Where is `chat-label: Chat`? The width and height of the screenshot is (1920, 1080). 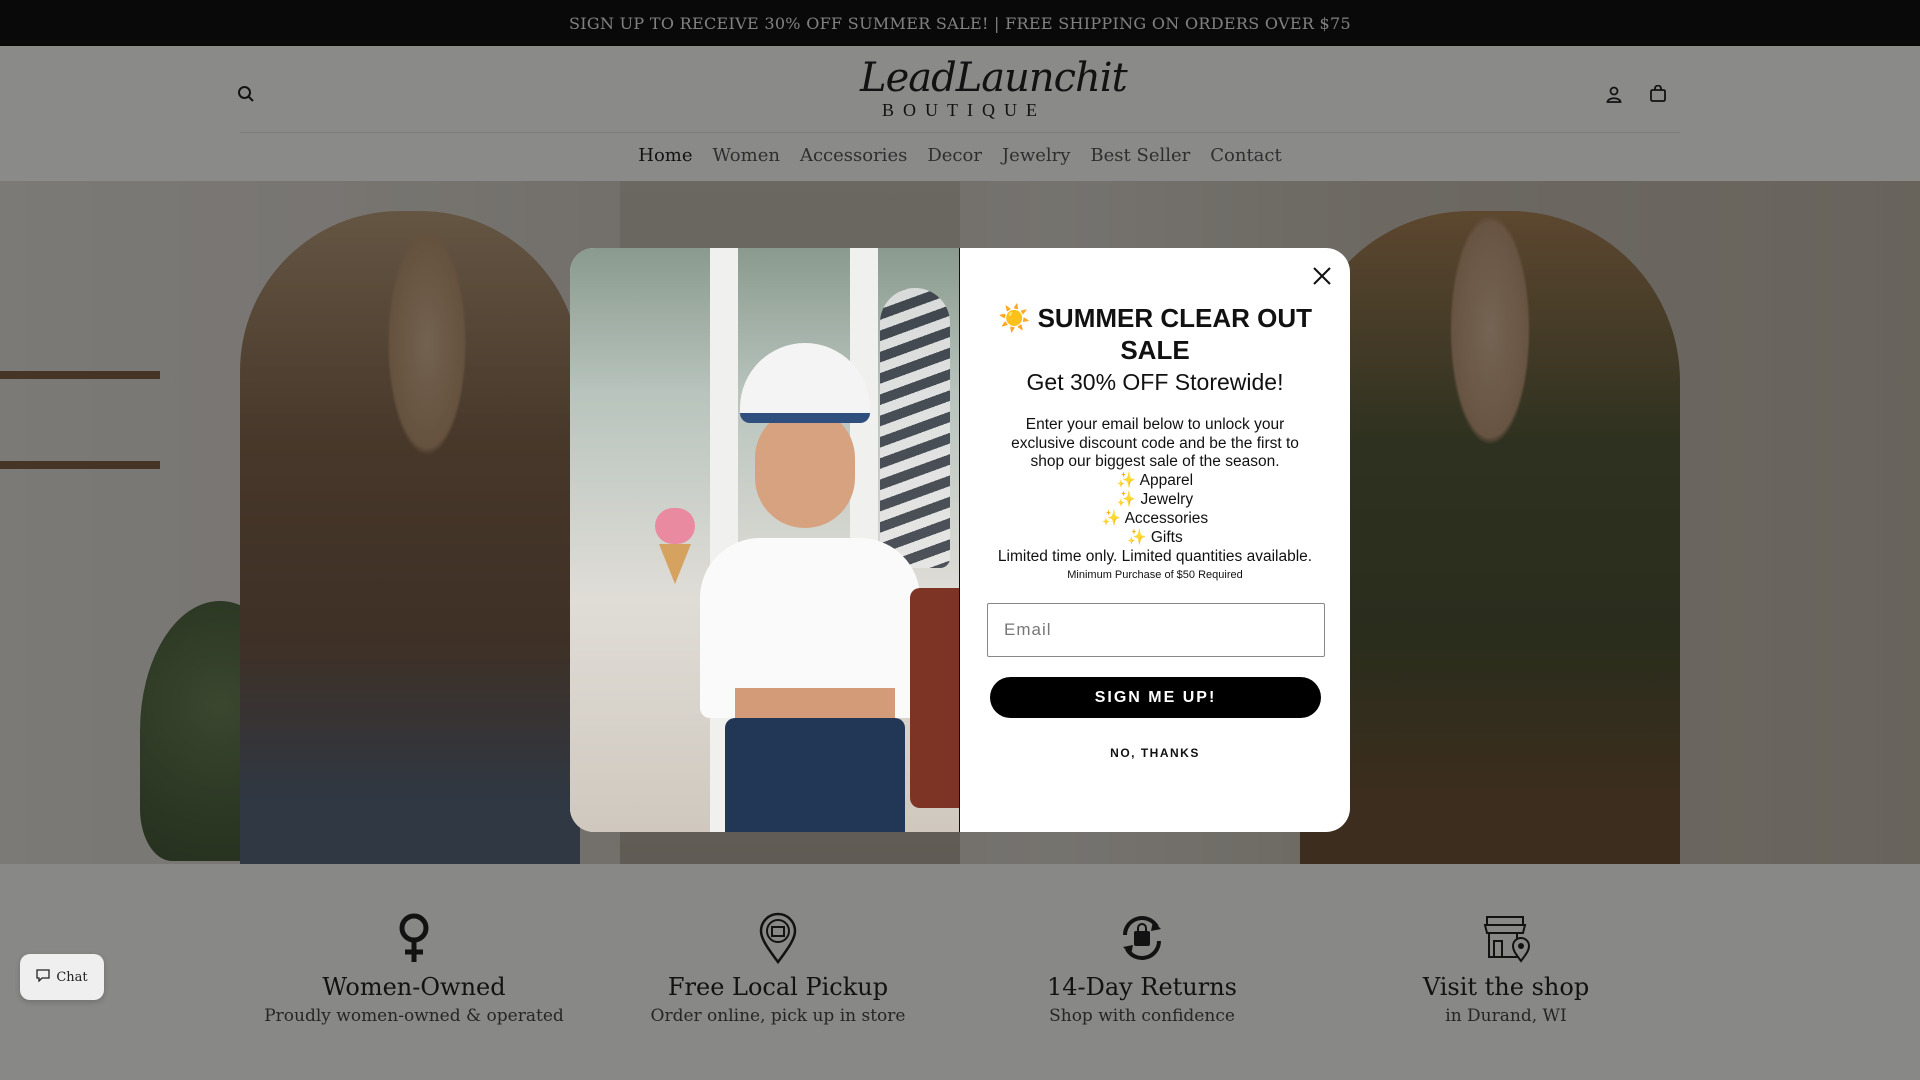 chat-label: Chat is located at coordinates (72, 977).